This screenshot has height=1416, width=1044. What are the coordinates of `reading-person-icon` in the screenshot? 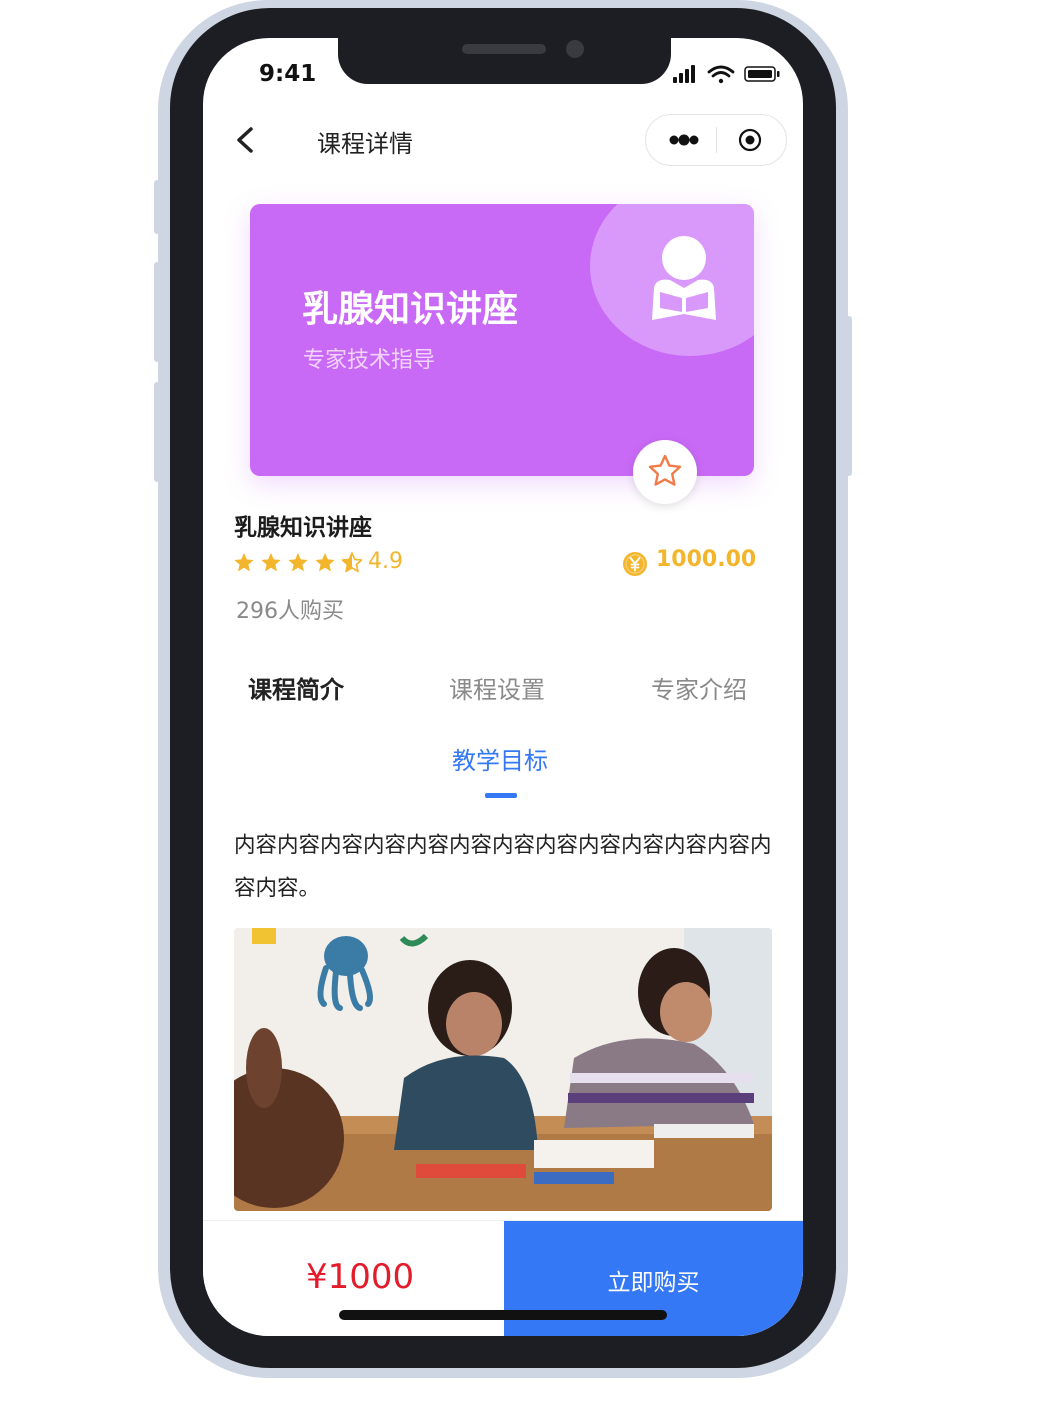 It's located at (684, 278).